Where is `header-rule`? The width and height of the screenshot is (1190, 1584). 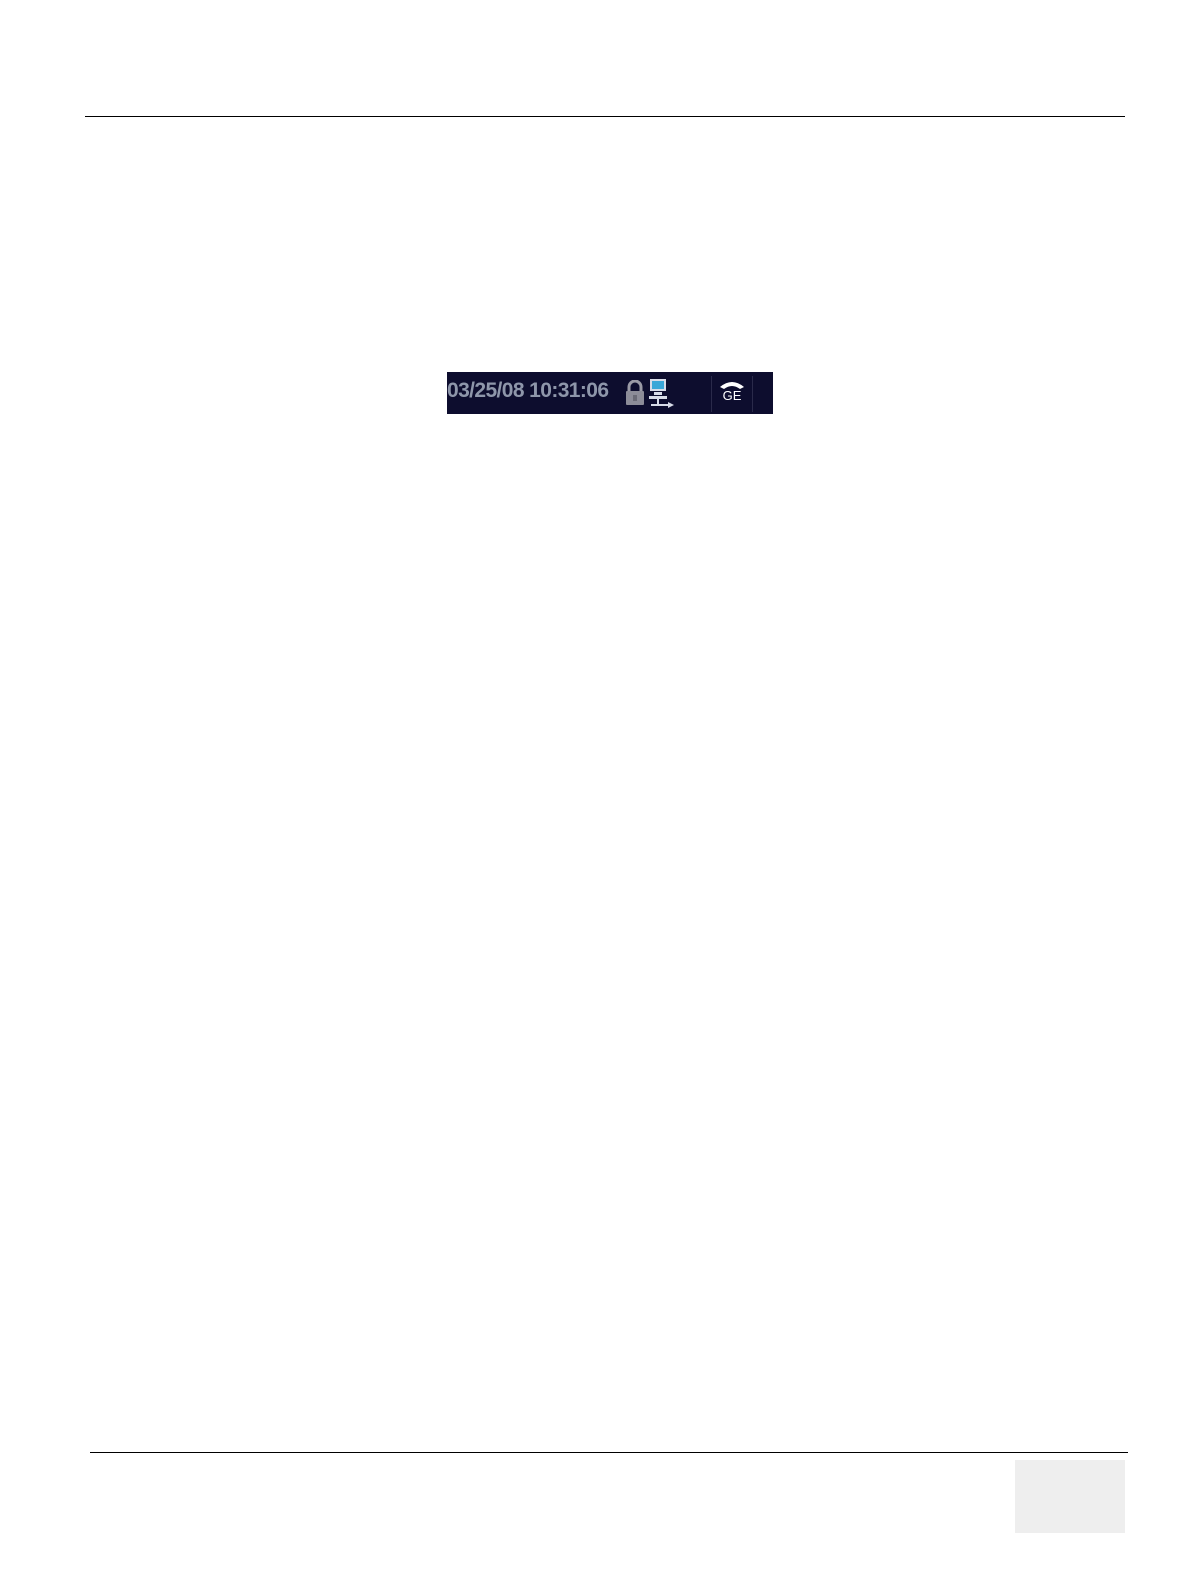 header-rule is located at coordinates (605, 116).